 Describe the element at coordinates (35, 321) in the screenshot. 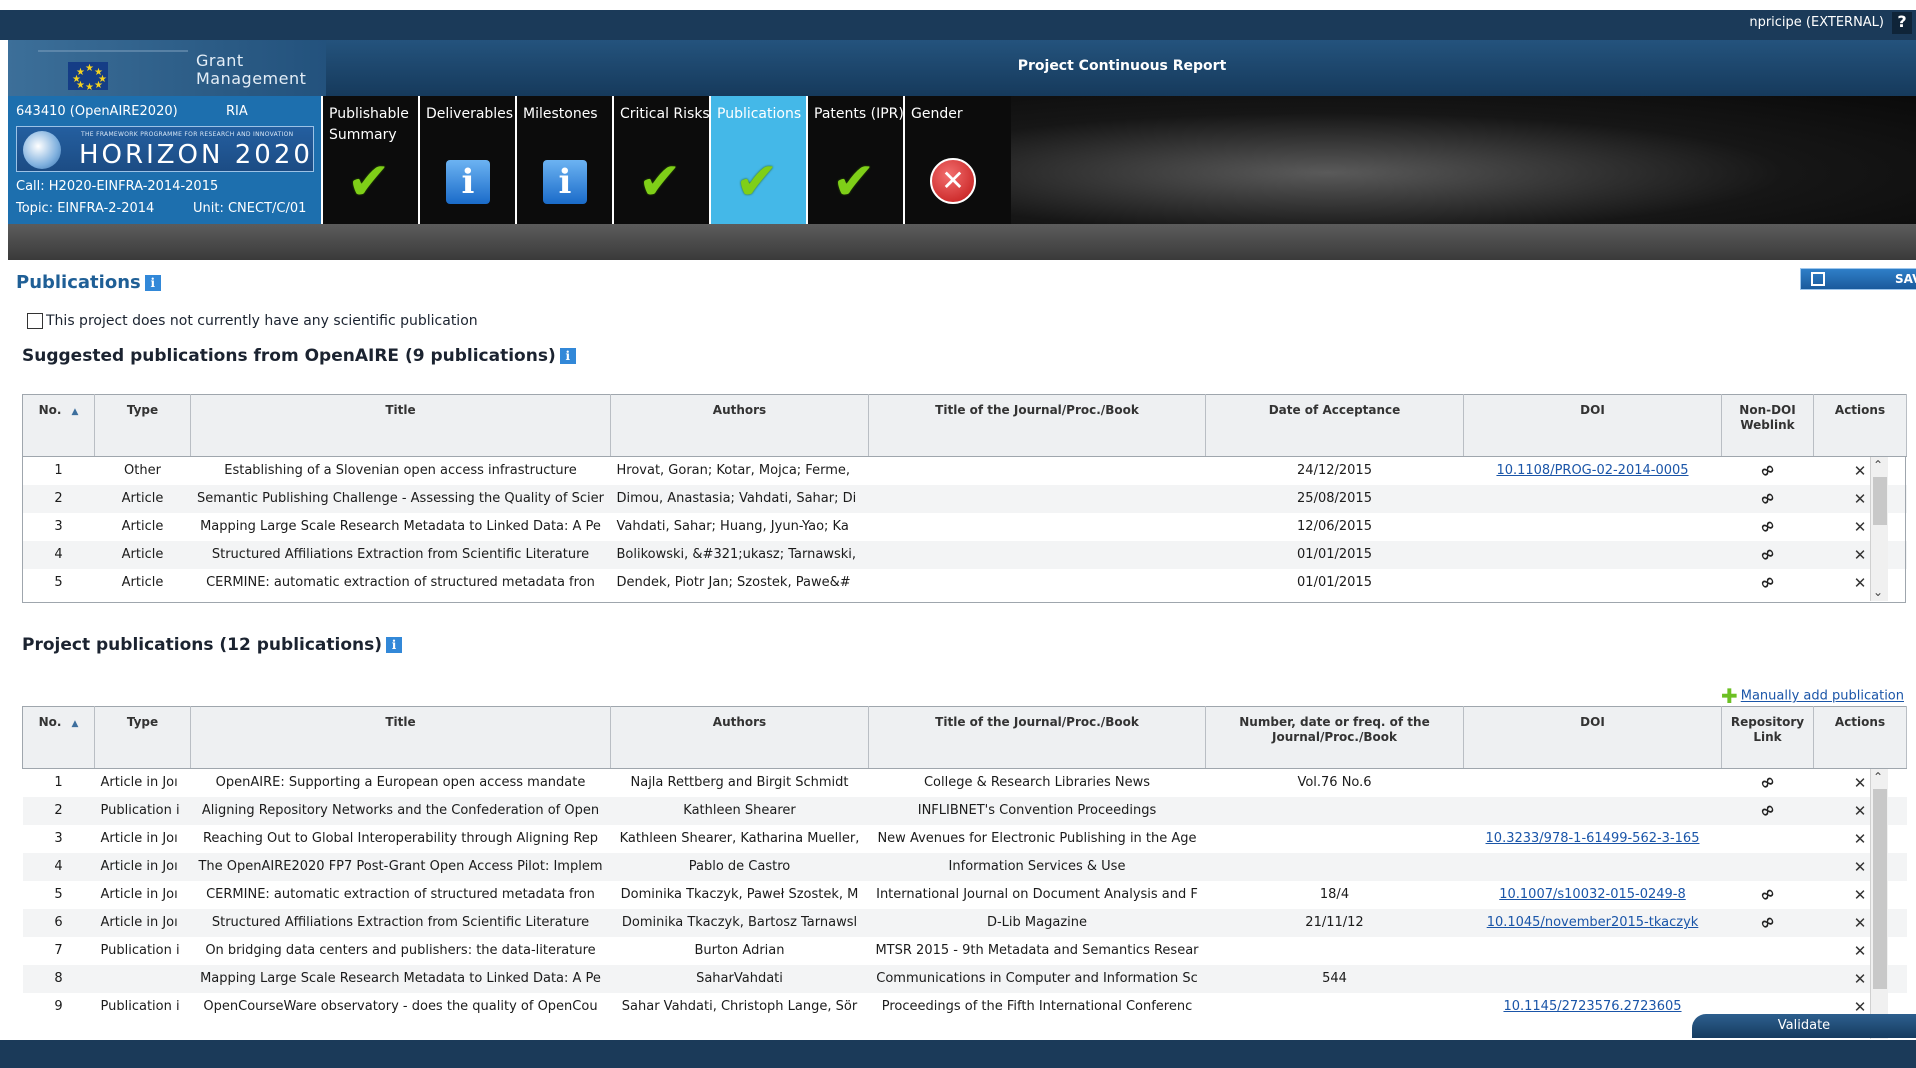

I see `no-publication-checkbox` at that location.